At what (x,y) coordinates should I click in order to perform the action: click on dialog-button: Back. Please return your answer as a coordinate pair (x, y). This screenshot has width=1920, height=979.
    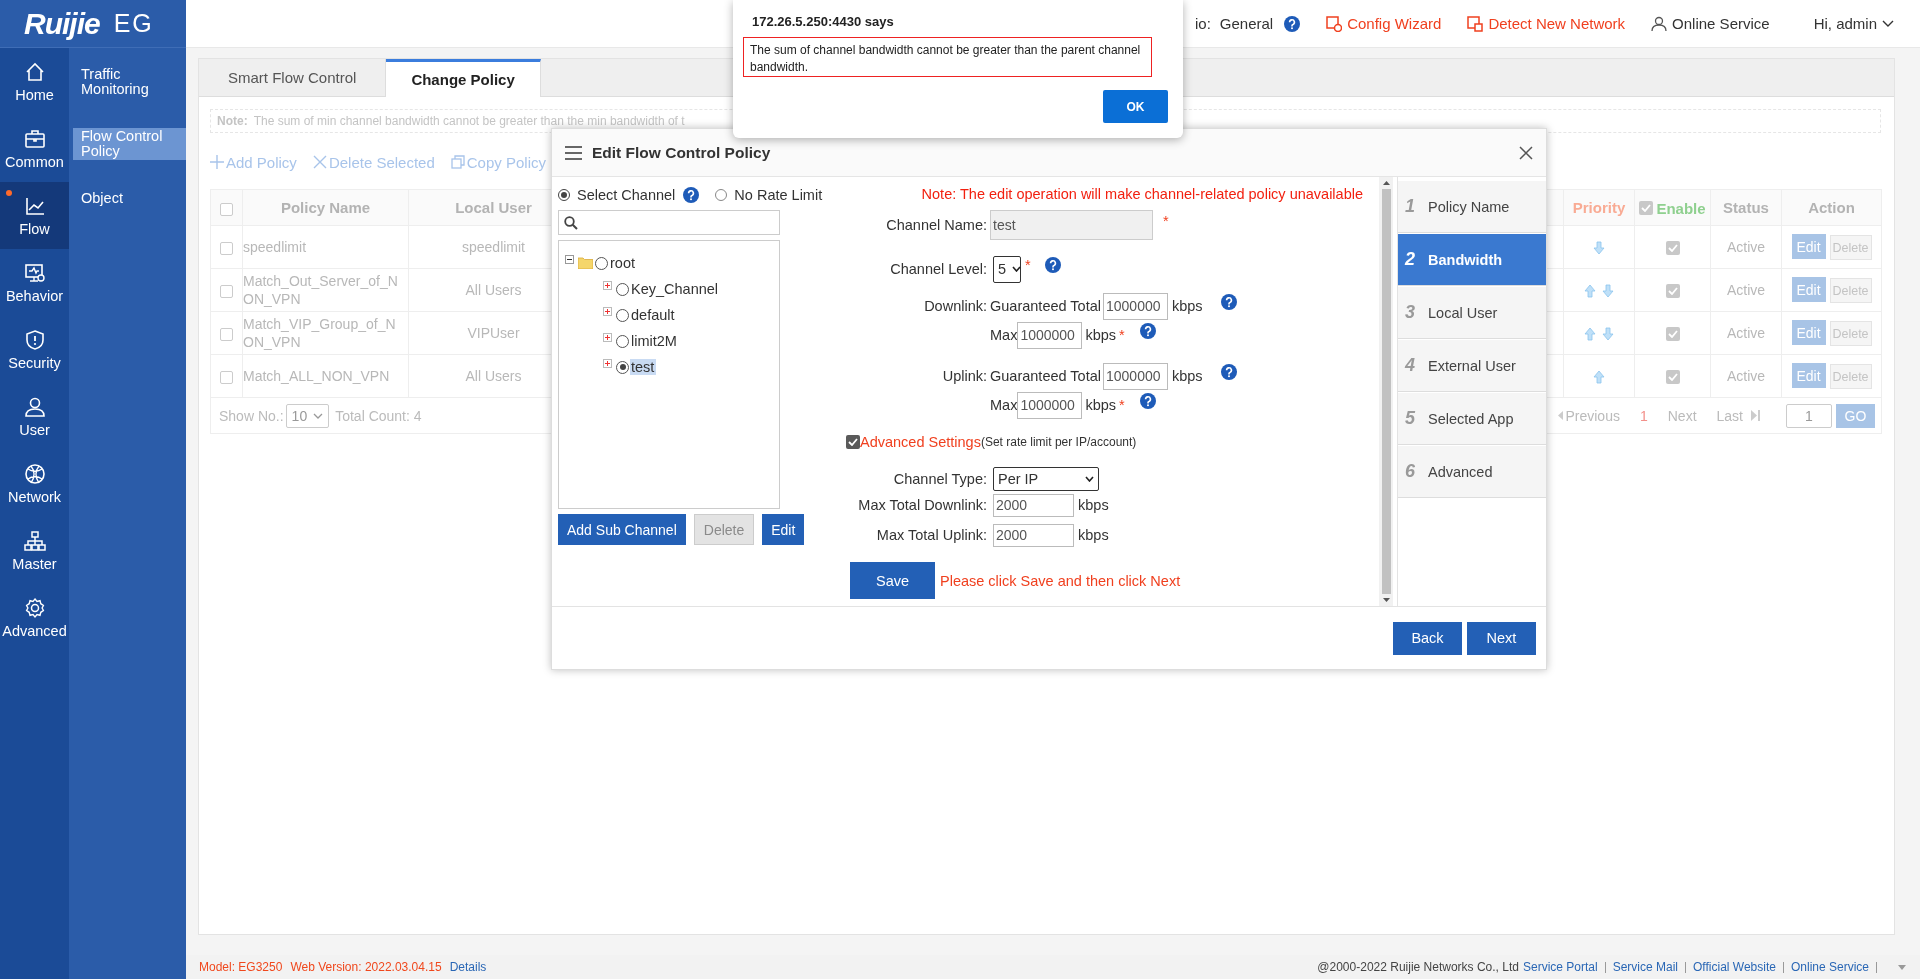
    Looking at the image, I should click on (1427, 638).